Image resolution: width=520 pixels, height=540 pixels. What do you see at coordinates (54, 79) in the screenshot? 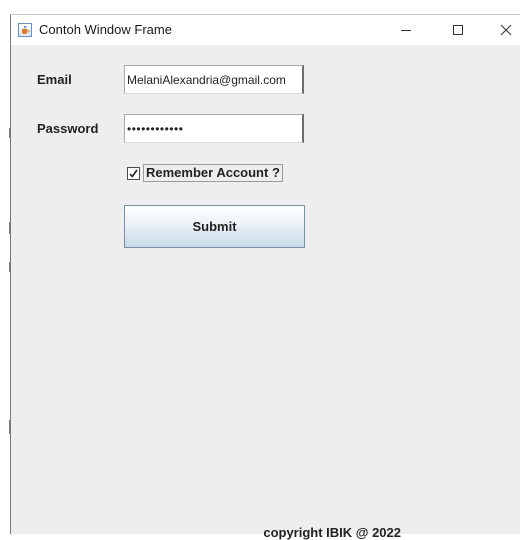
I see `email-label: Email` at bounding box center [54, 79].